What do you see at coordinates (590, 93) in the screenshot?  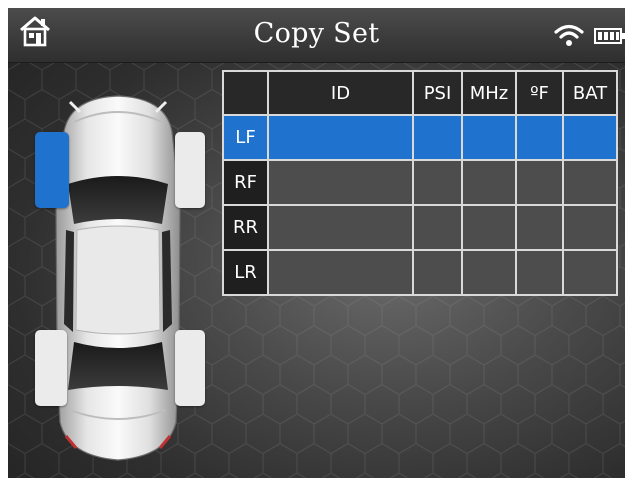 I see `column-header-bat: BAT` at bounding box center [590, 93].